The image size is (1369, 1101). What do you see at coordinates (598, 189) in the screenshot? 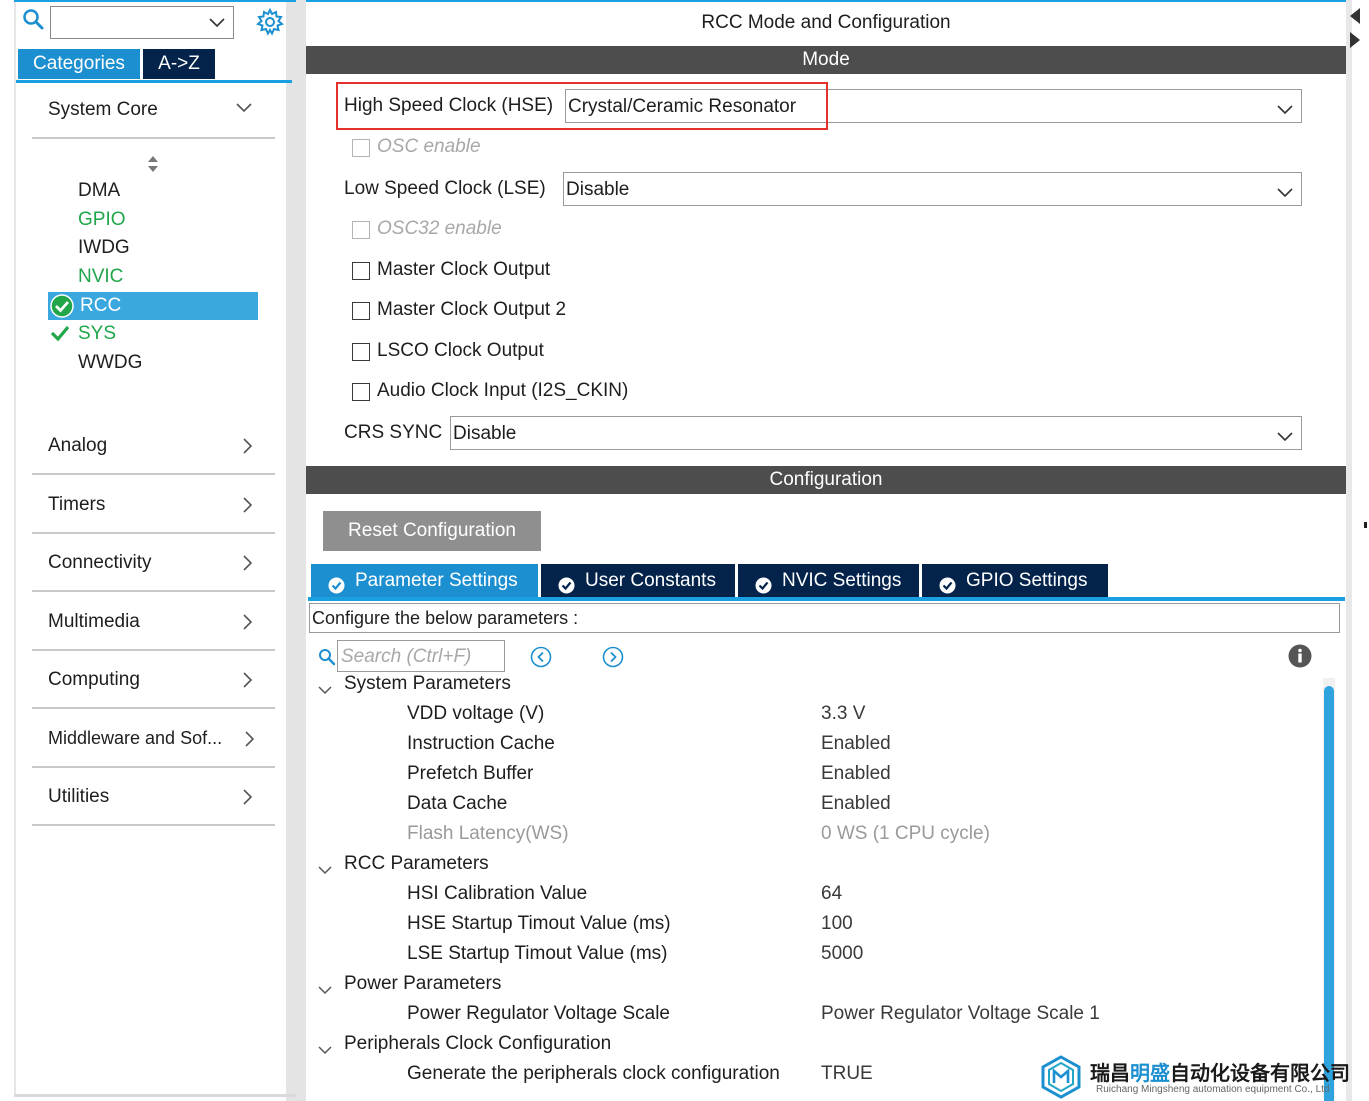
I see `lse-select-value: Disable` at bounding box center [598, 189].